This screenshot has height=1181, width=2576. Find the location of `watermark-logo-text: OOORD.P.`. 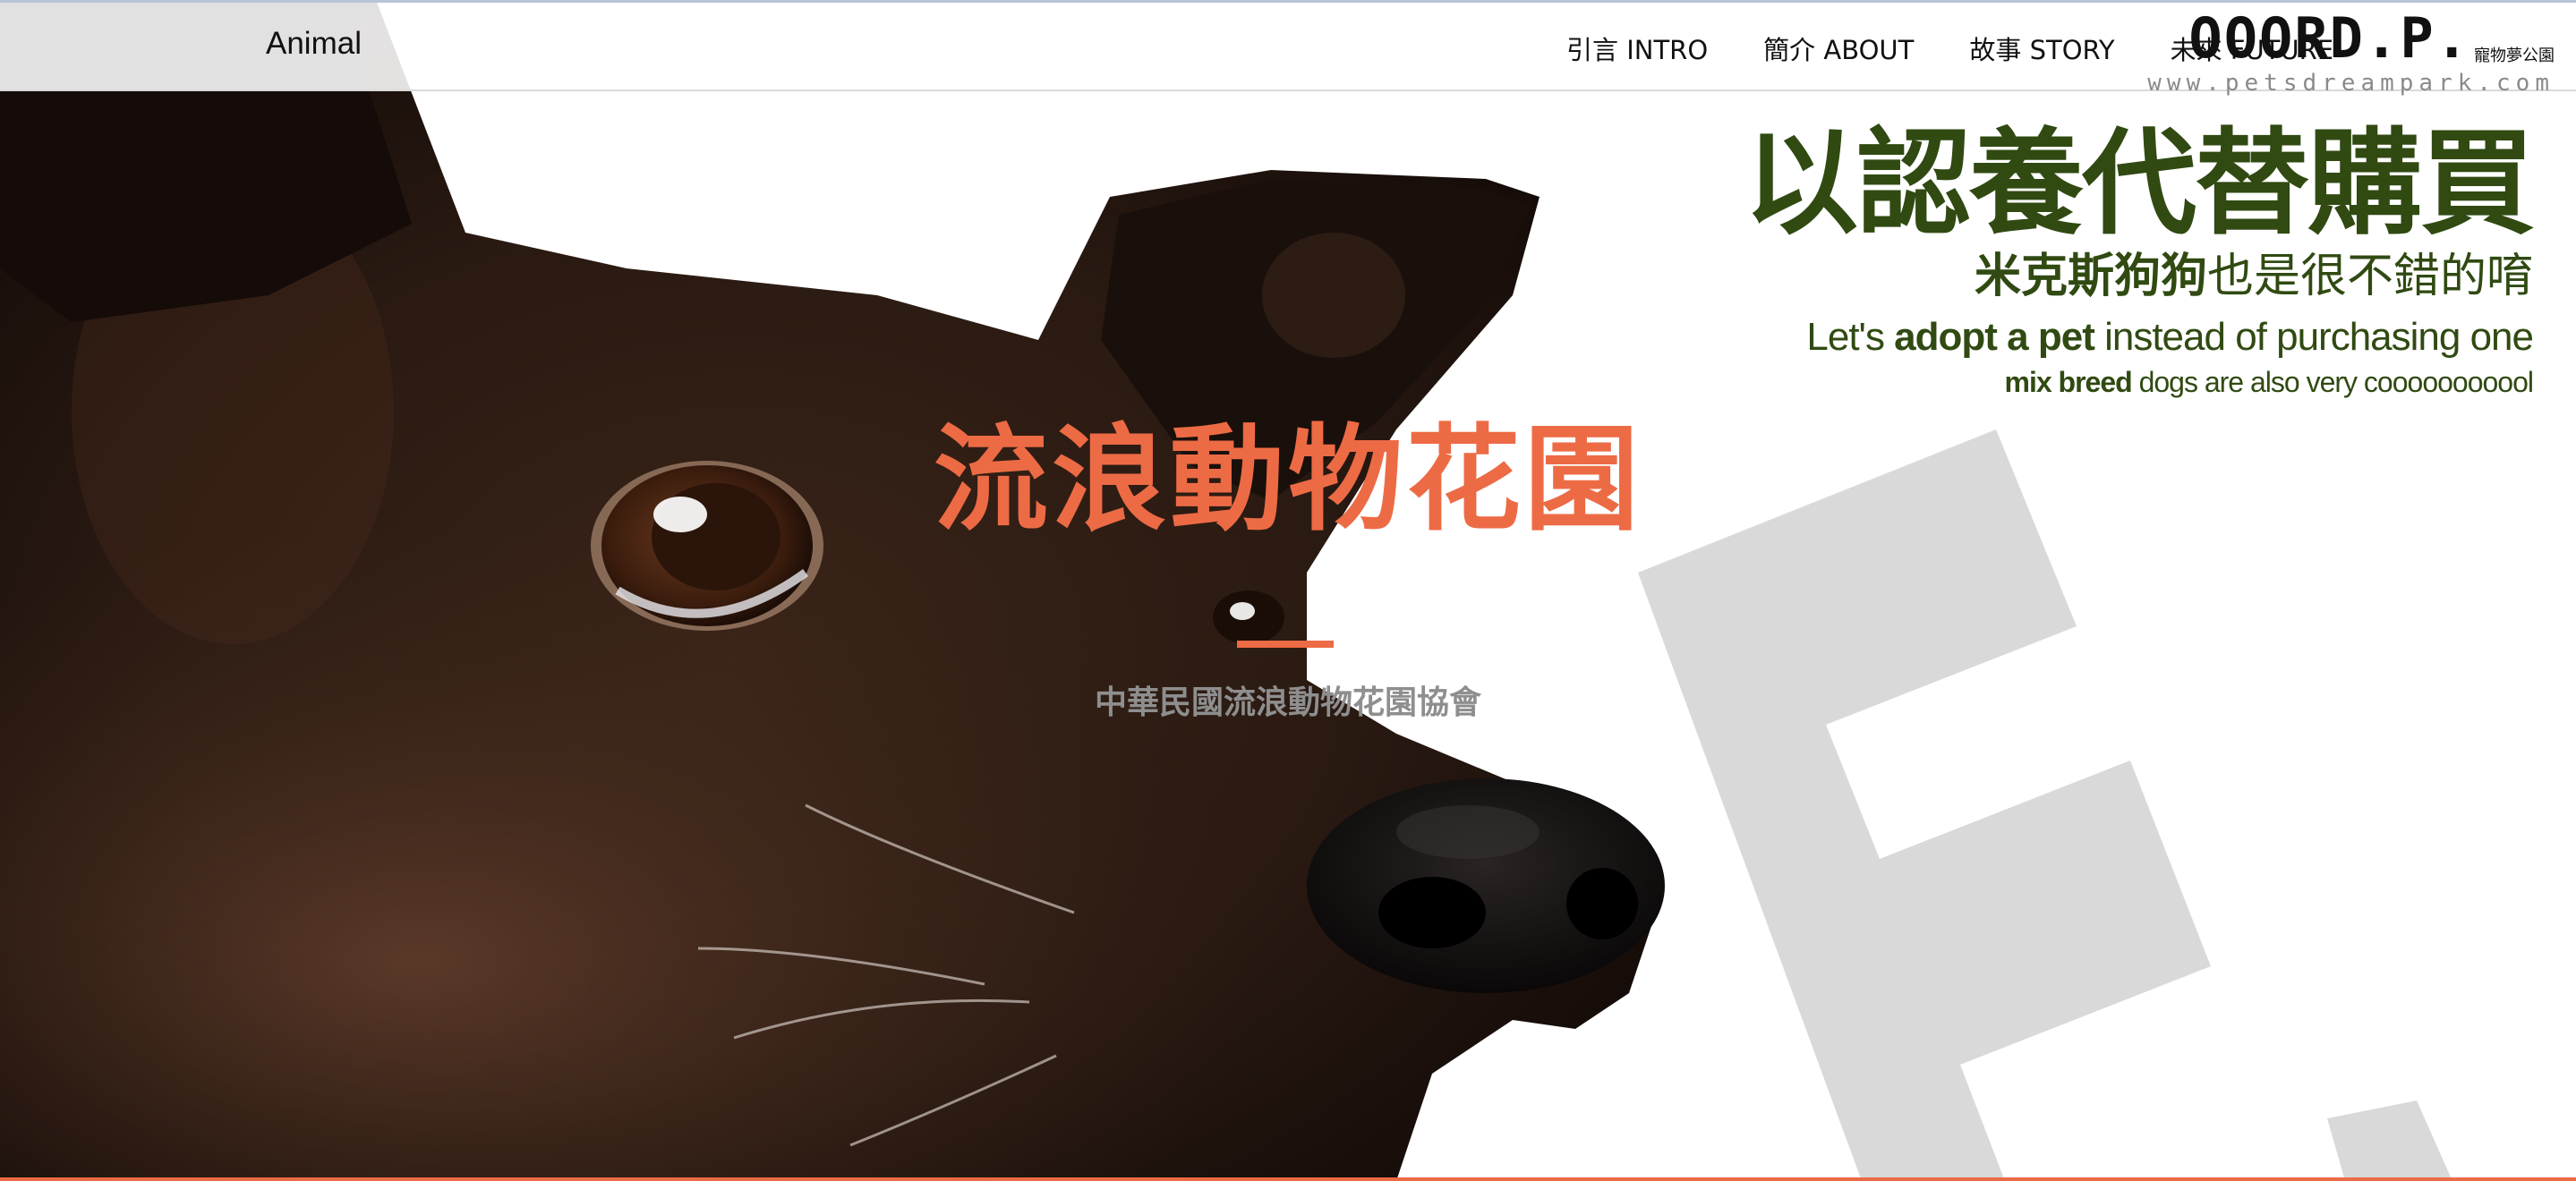

watermark-logo-text: OOORD.P. is located at coordinates (2329, 38).